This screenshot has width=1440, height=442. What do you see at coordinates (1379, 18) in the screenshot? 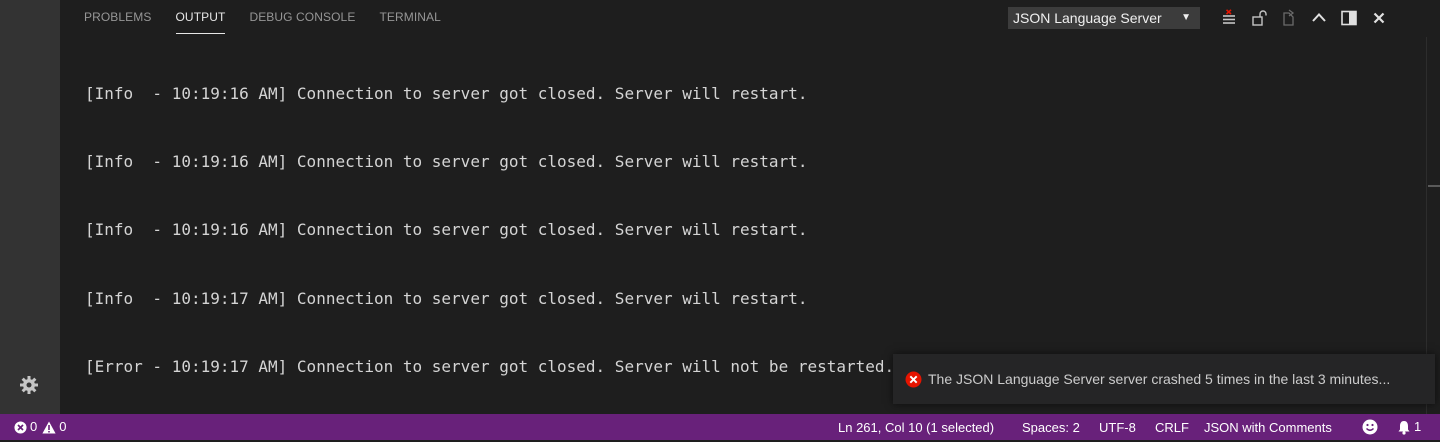
I see `close-panel-icon` at bounding box center [1379, 18].